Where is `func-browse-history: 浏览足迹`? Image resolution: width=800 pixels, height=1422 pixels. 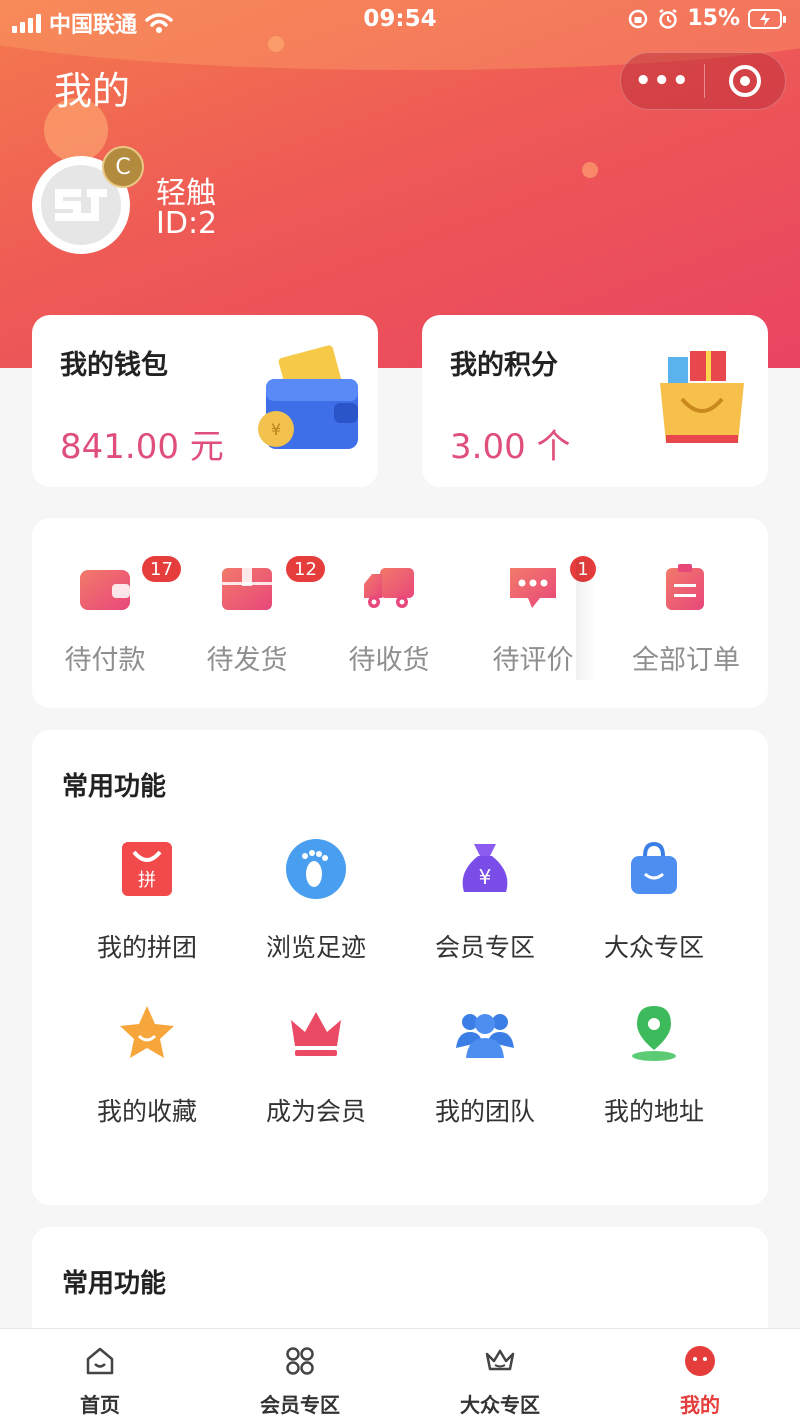
func-browse-history: 浏览足迹 is located at coordinates (316, 903).